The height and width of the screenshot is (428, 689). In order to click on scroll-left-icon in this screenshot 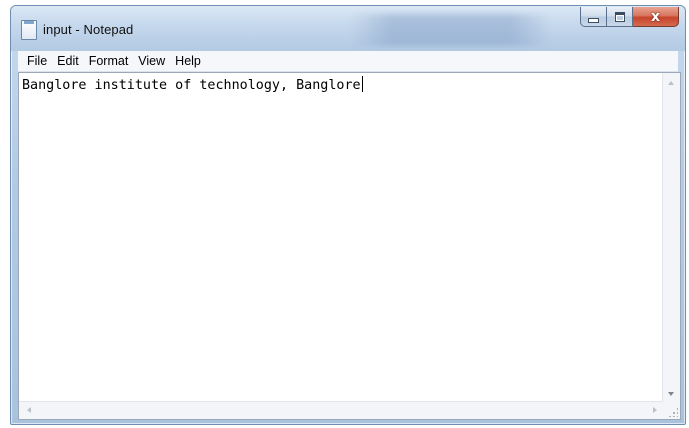, I will do `click(29, 410)`.